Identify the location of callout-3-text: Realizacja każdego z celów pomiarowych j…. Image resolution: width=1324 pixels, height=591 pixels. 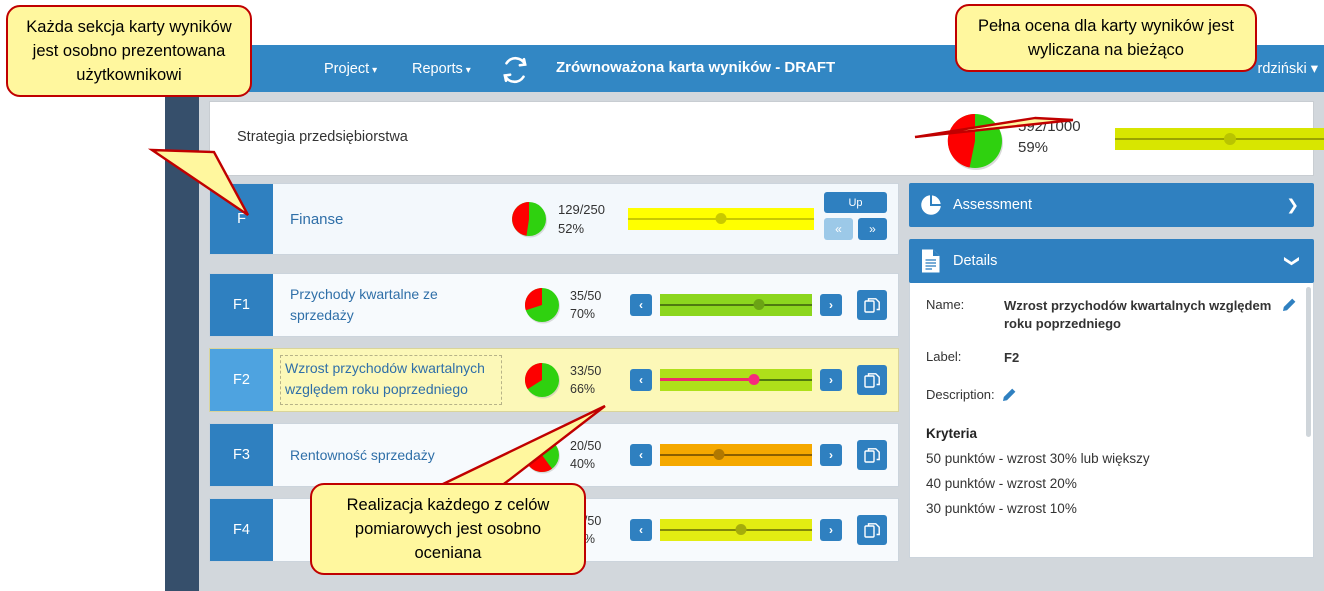
(448, 529).